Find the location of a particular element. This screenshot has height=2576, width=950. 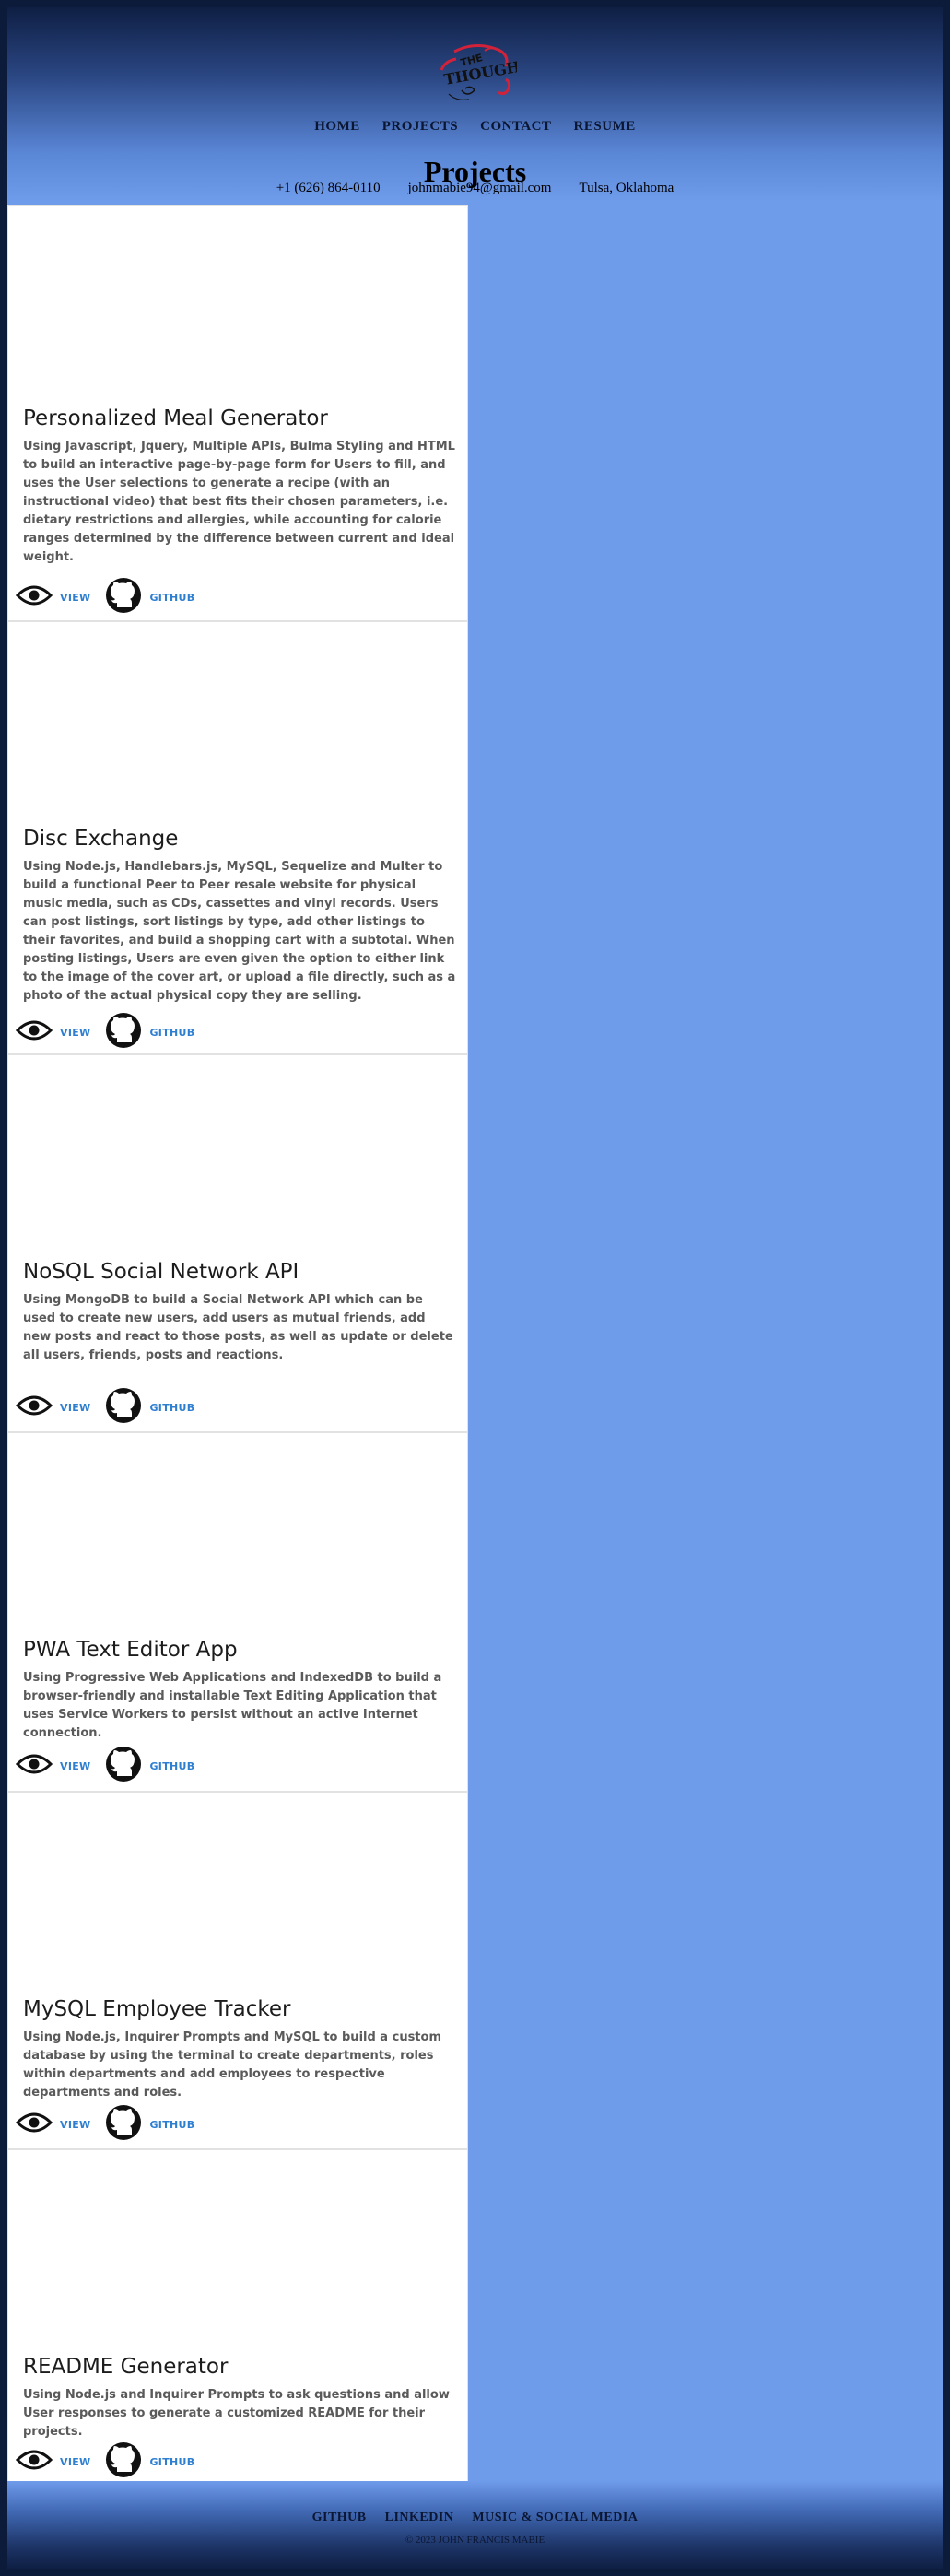

footer-link-linkedin: LINKEDIN is located at coordinates (419, 2518).